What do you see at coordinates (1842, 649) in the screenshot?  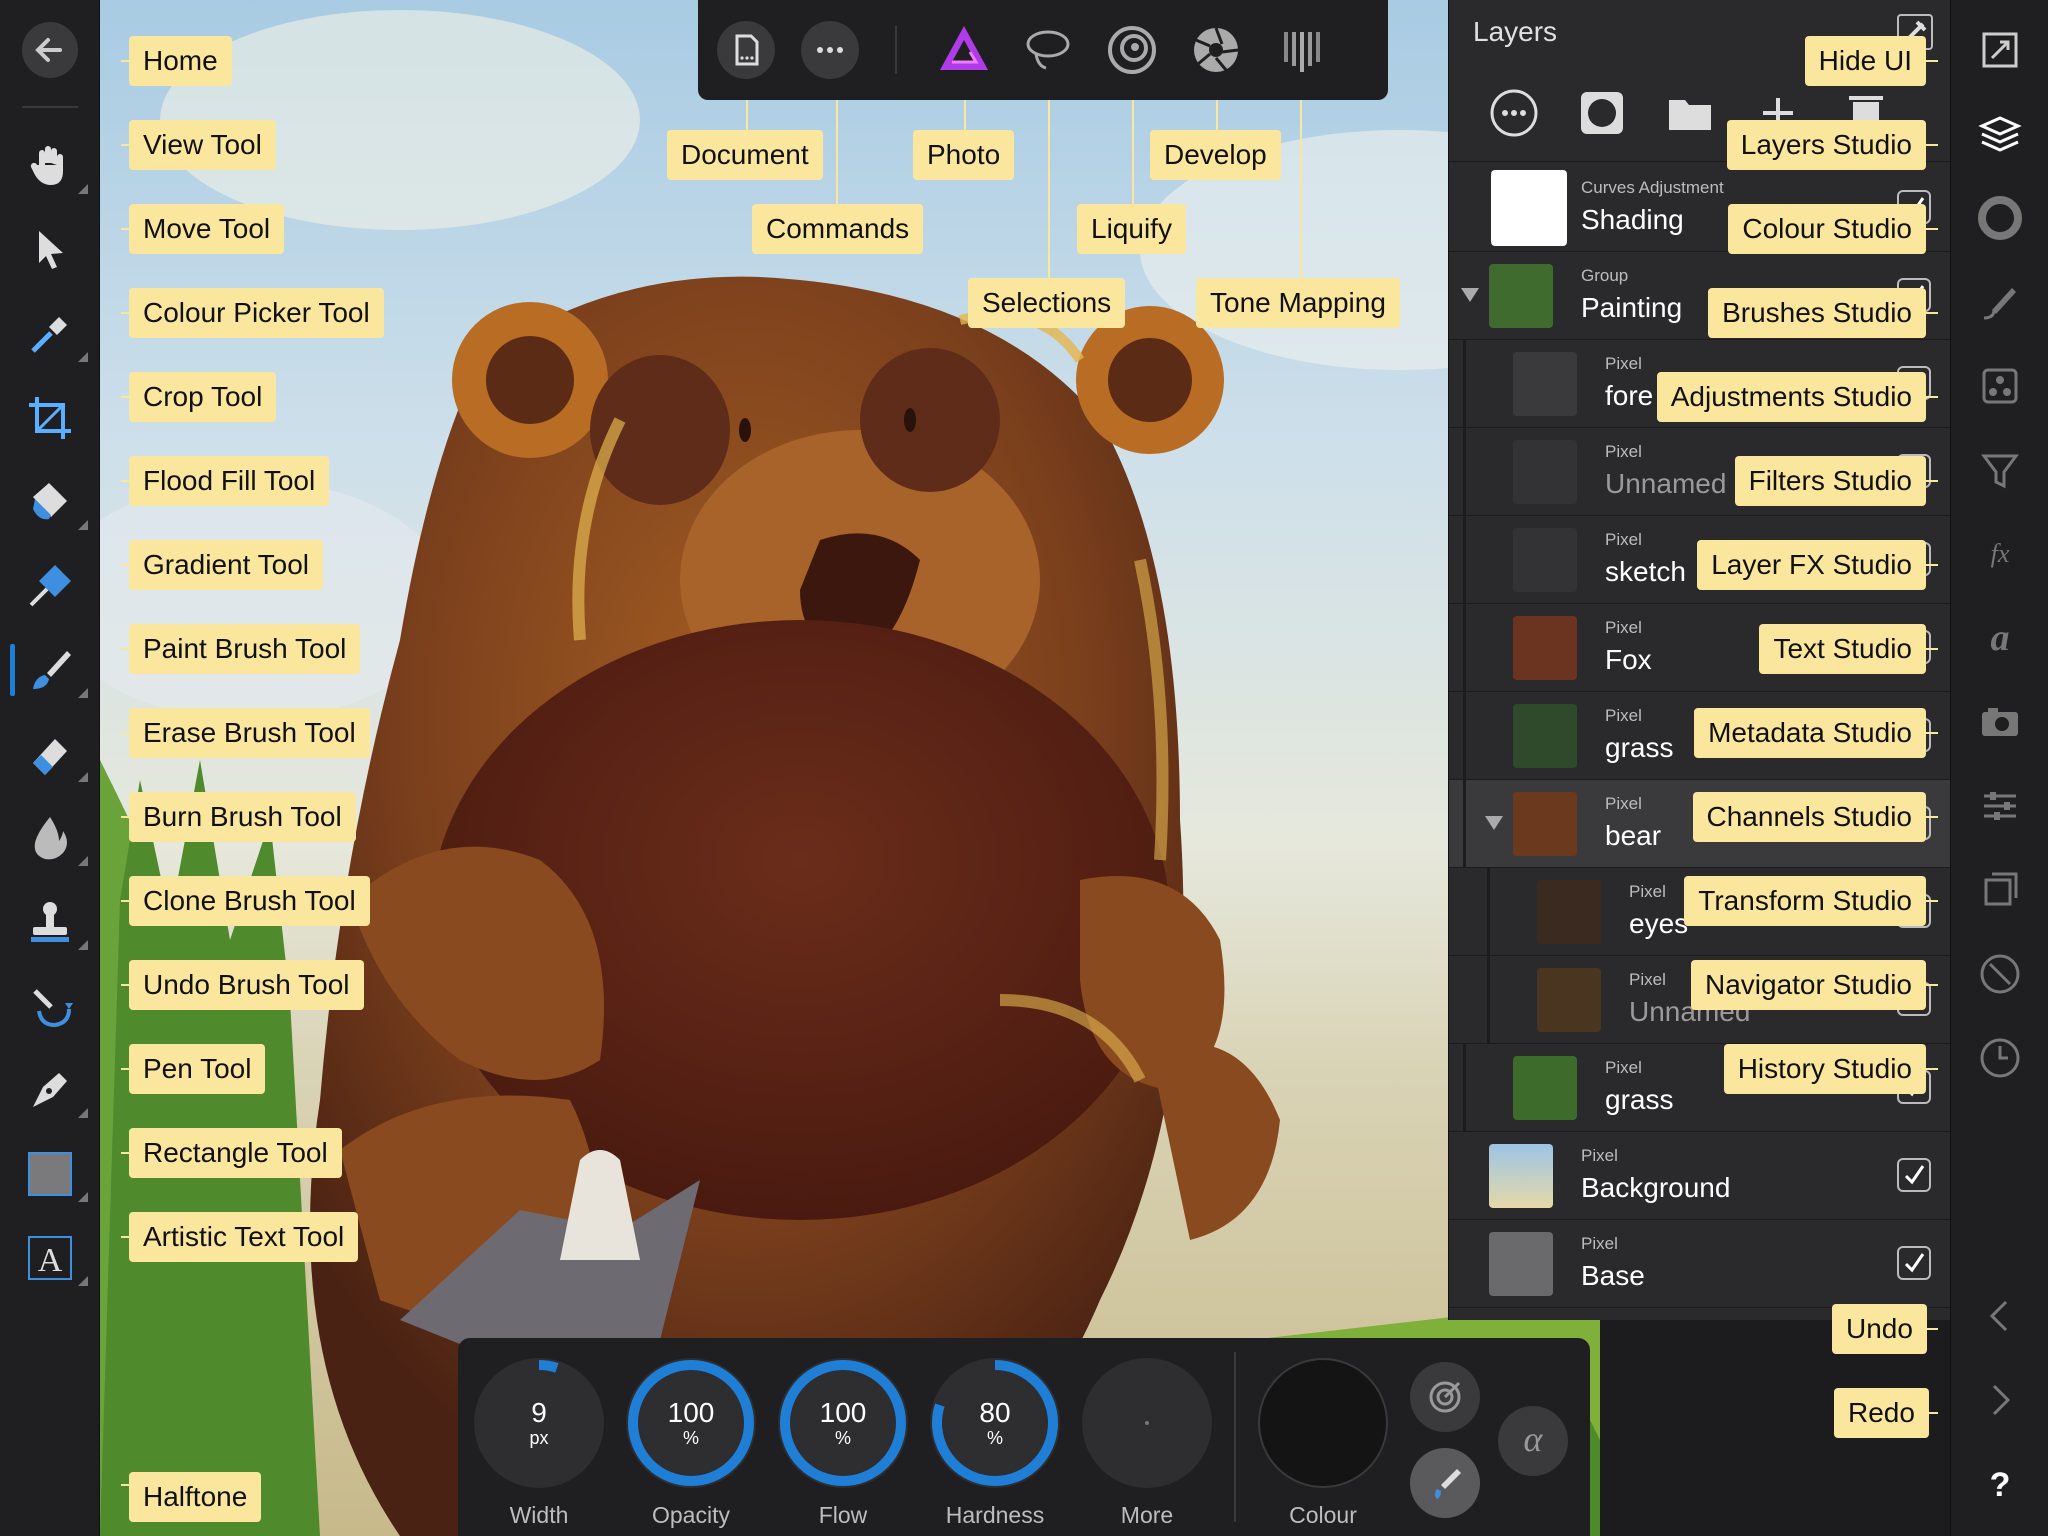 I see `callout-text-studio: Text Studio` at bounding box center [1842, 649].